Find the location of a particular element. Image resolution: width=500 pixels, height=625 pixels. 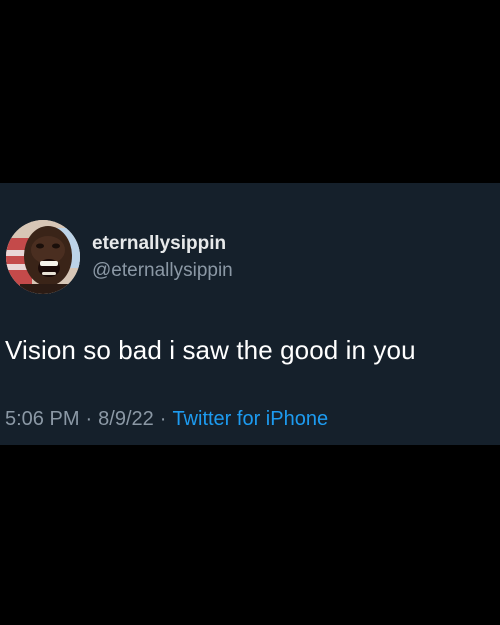

avatar is located at coordinates (43, 257).